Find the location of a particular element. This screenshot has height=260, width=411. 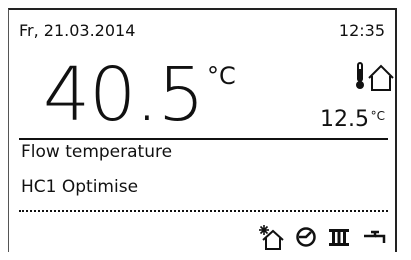

heating-icon is located at coordinates (339, 237).